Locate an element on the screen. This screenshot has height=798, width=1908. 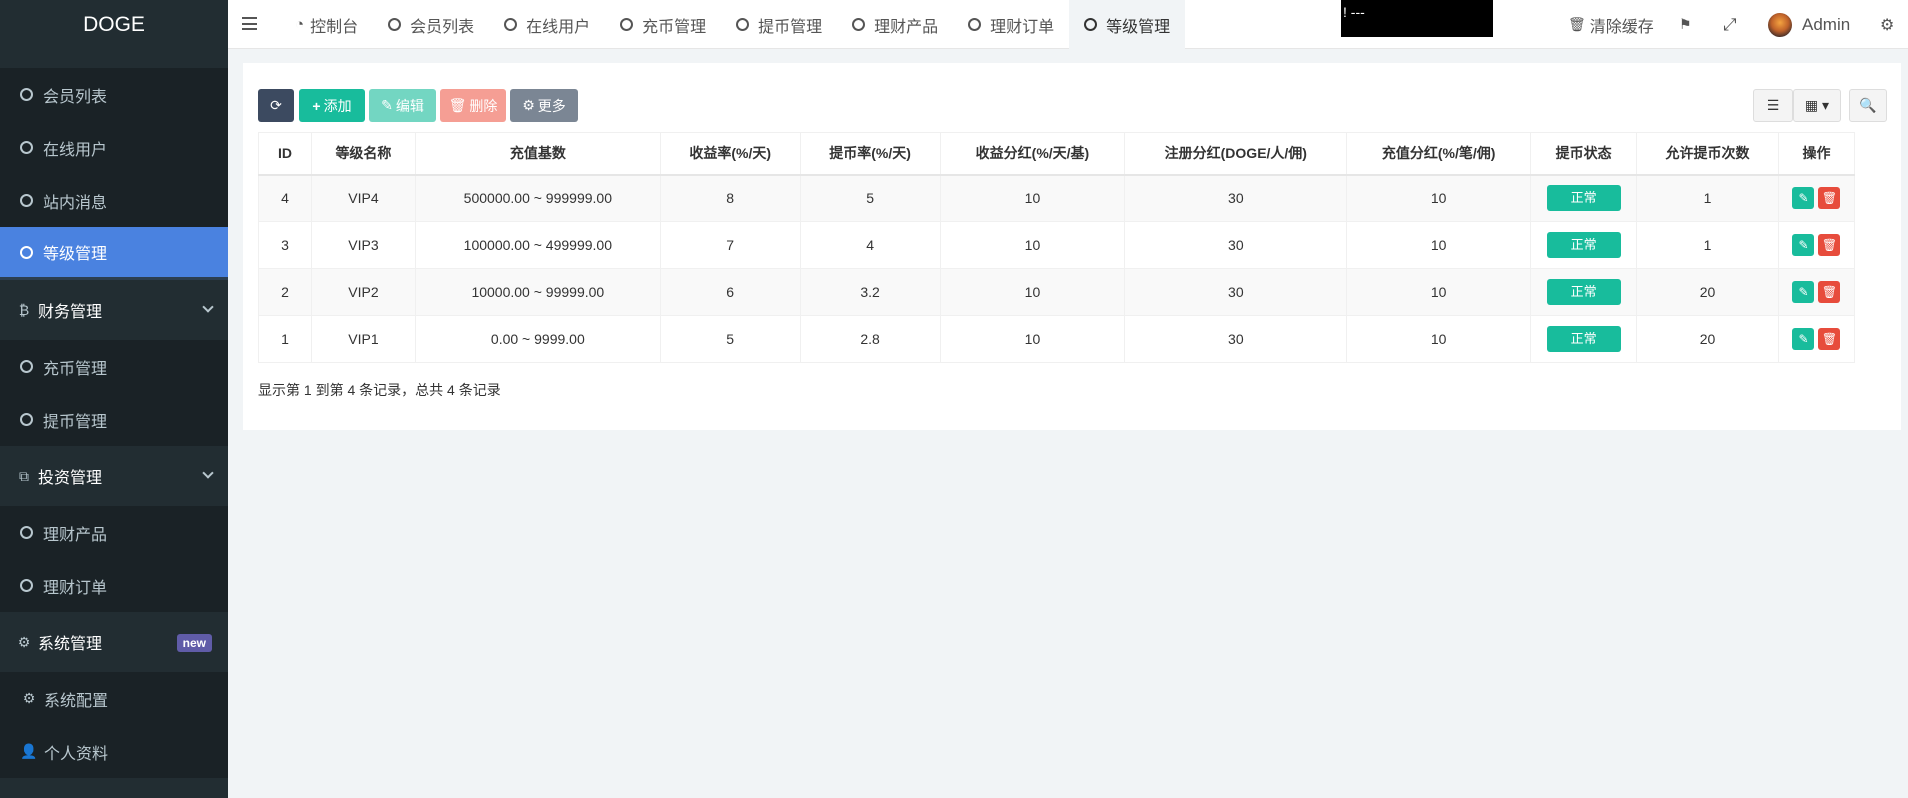
col-header: 等级名称 is located at coordinates (363, 154).